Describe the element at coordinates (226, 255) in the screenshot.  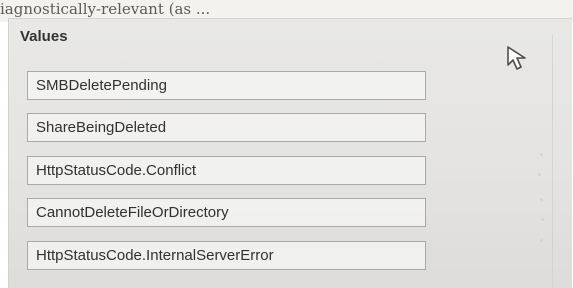
I see `value-item-http-status-internal-server-error: HttpStatusCode.InternalServerError` at that location.